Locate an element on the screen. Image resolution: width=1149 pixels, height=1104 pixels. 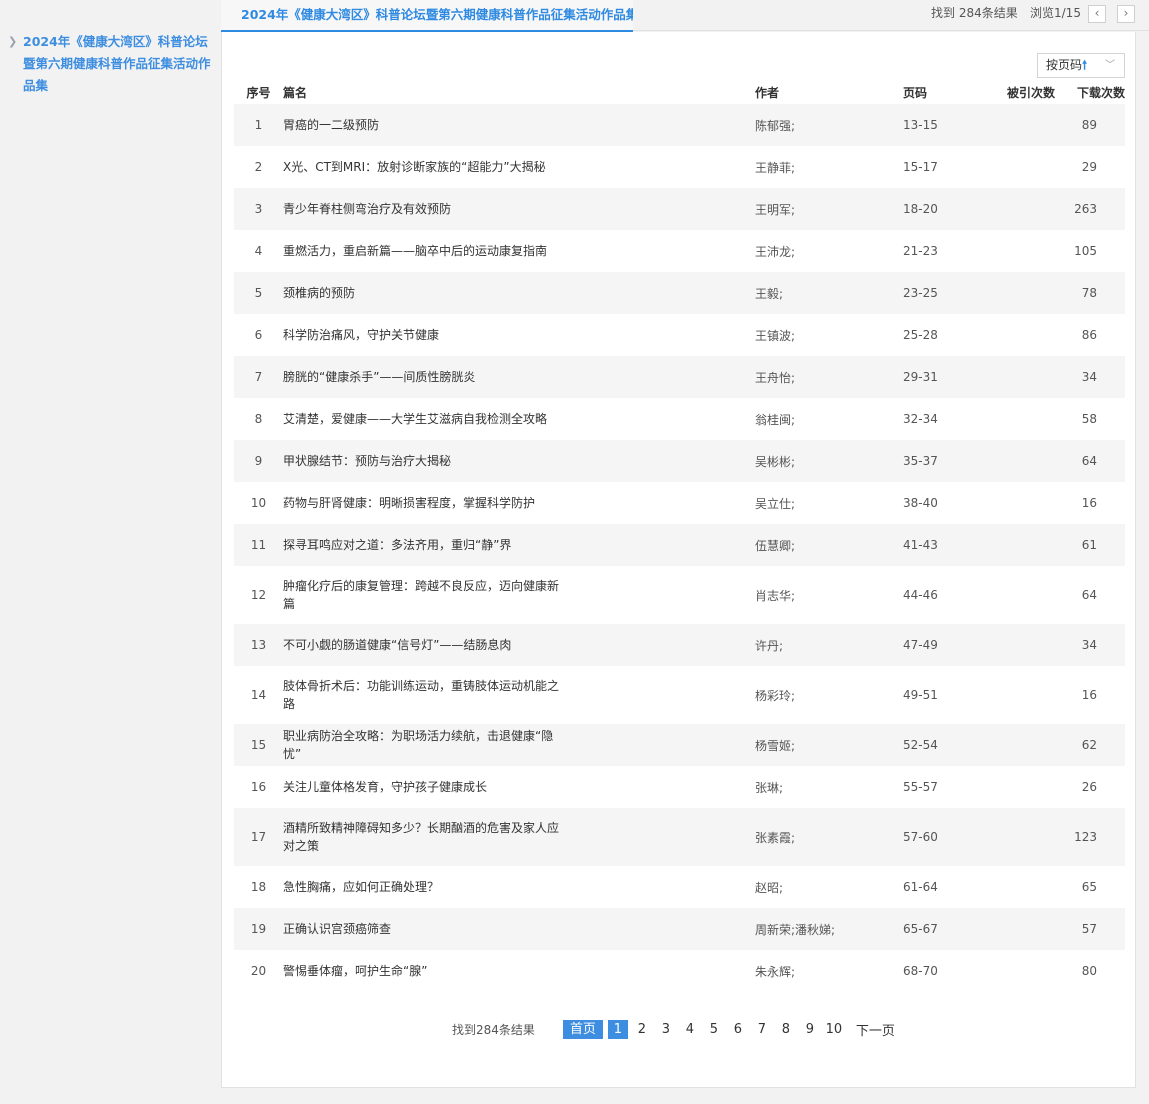
page-number-10: 10 is located at coordinates (834, 1029).